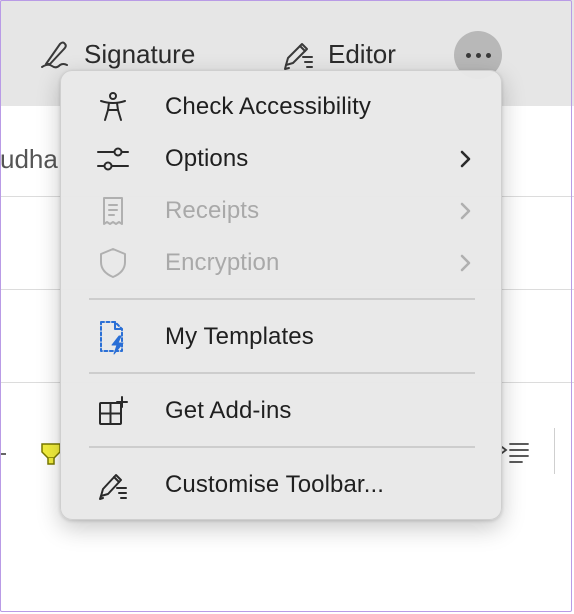 This screenshot has width=574, height=614. I want to click on accessibility-icon, so click(113, 107).